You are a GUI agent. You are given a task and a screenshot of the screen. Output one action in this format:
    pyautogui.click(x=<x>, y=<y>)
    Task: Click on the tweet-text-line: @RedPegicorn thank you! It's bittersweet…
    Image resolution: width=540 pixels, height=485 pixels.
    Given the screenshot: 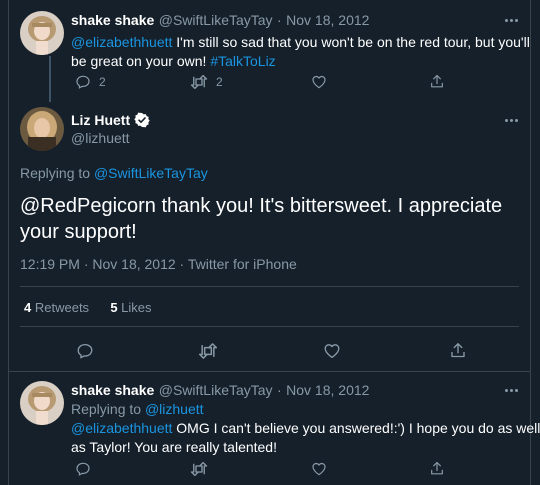 What is the action you would take?
    pyautogui.click(x=261, y=206)
    